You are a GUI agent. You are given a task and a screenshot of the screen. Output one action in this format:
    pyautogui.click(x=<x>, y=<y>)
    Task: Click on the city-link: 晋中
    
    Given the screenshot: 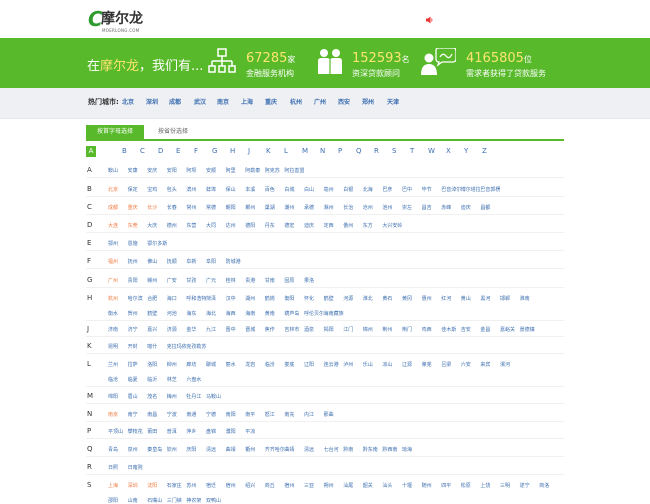 What is the action you would take?
    pyautogui.click(x=231, y=329)
    